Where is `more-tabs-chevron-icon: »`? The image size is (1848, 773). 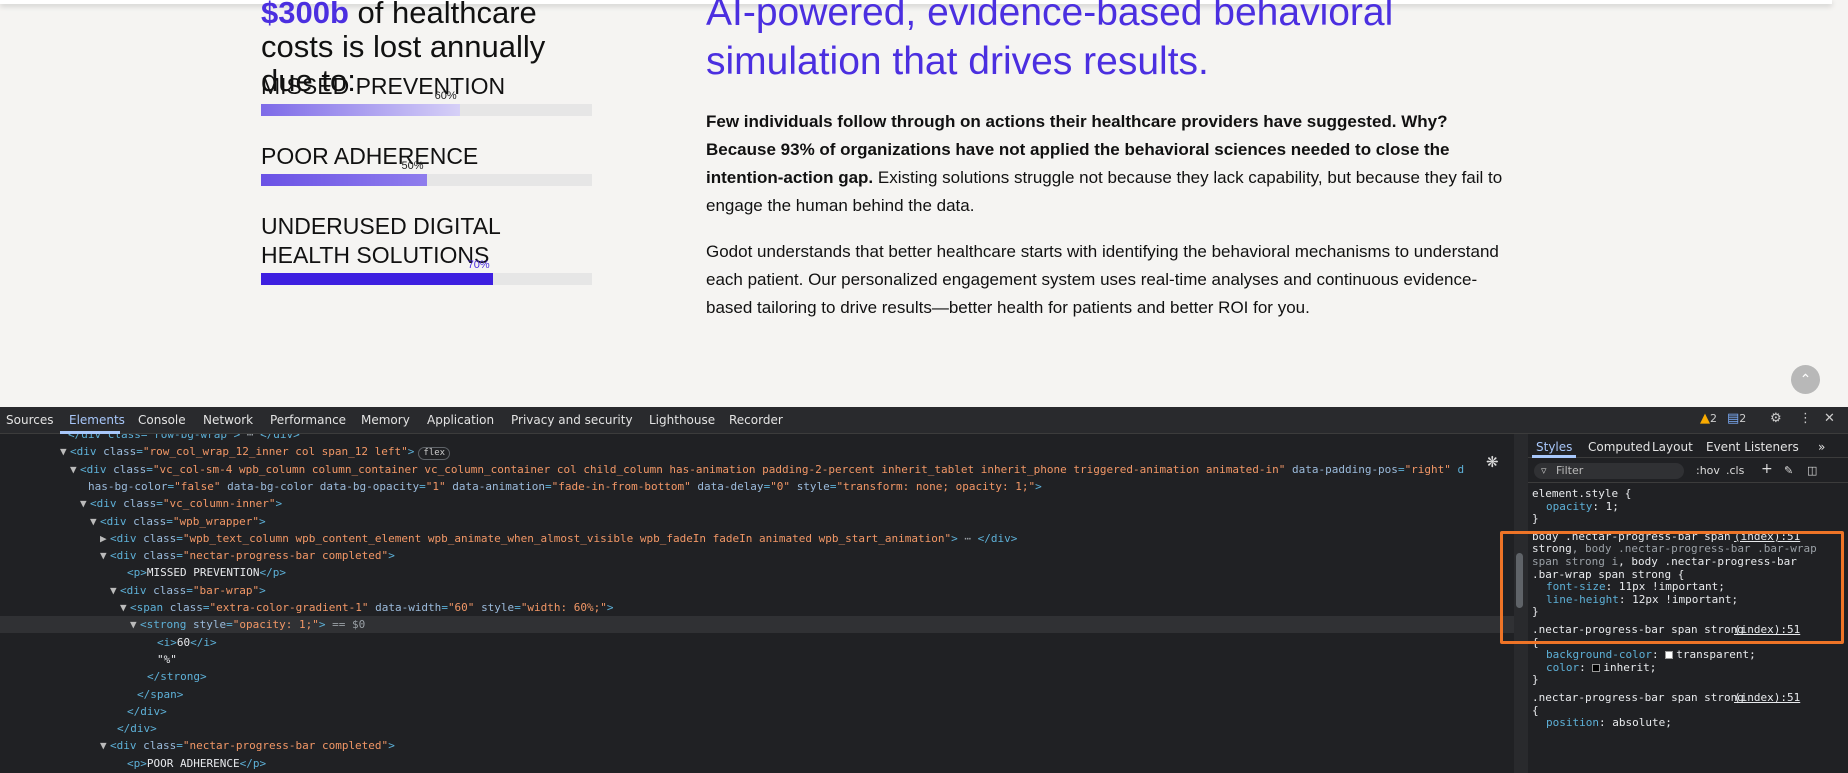
more-tabs-chevron-icon: » is located at coordinates (1821, 447).